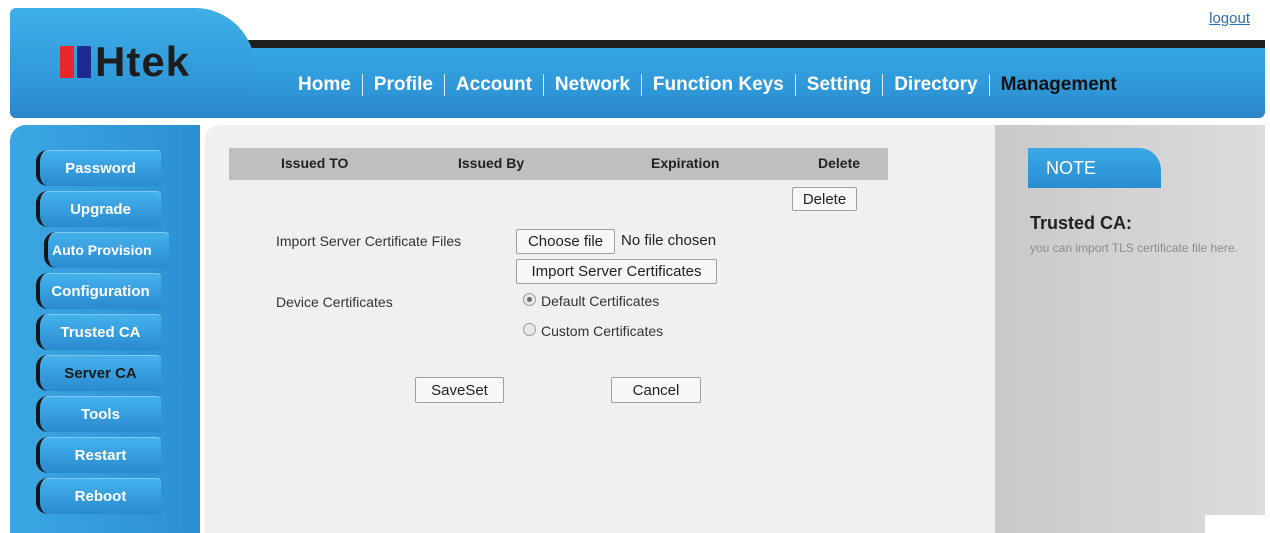 The image size is (1270, 533). I want to click on default-certificates-radio, so click(529, 299).